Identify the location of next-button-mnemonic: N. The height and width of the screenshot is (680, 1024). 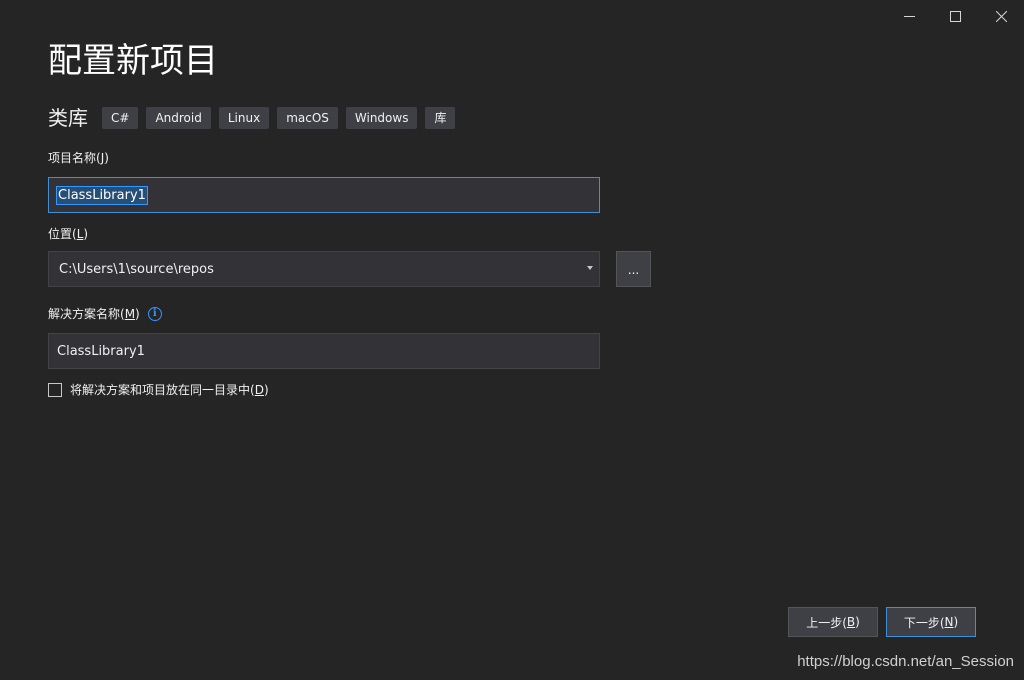
(949, 622).